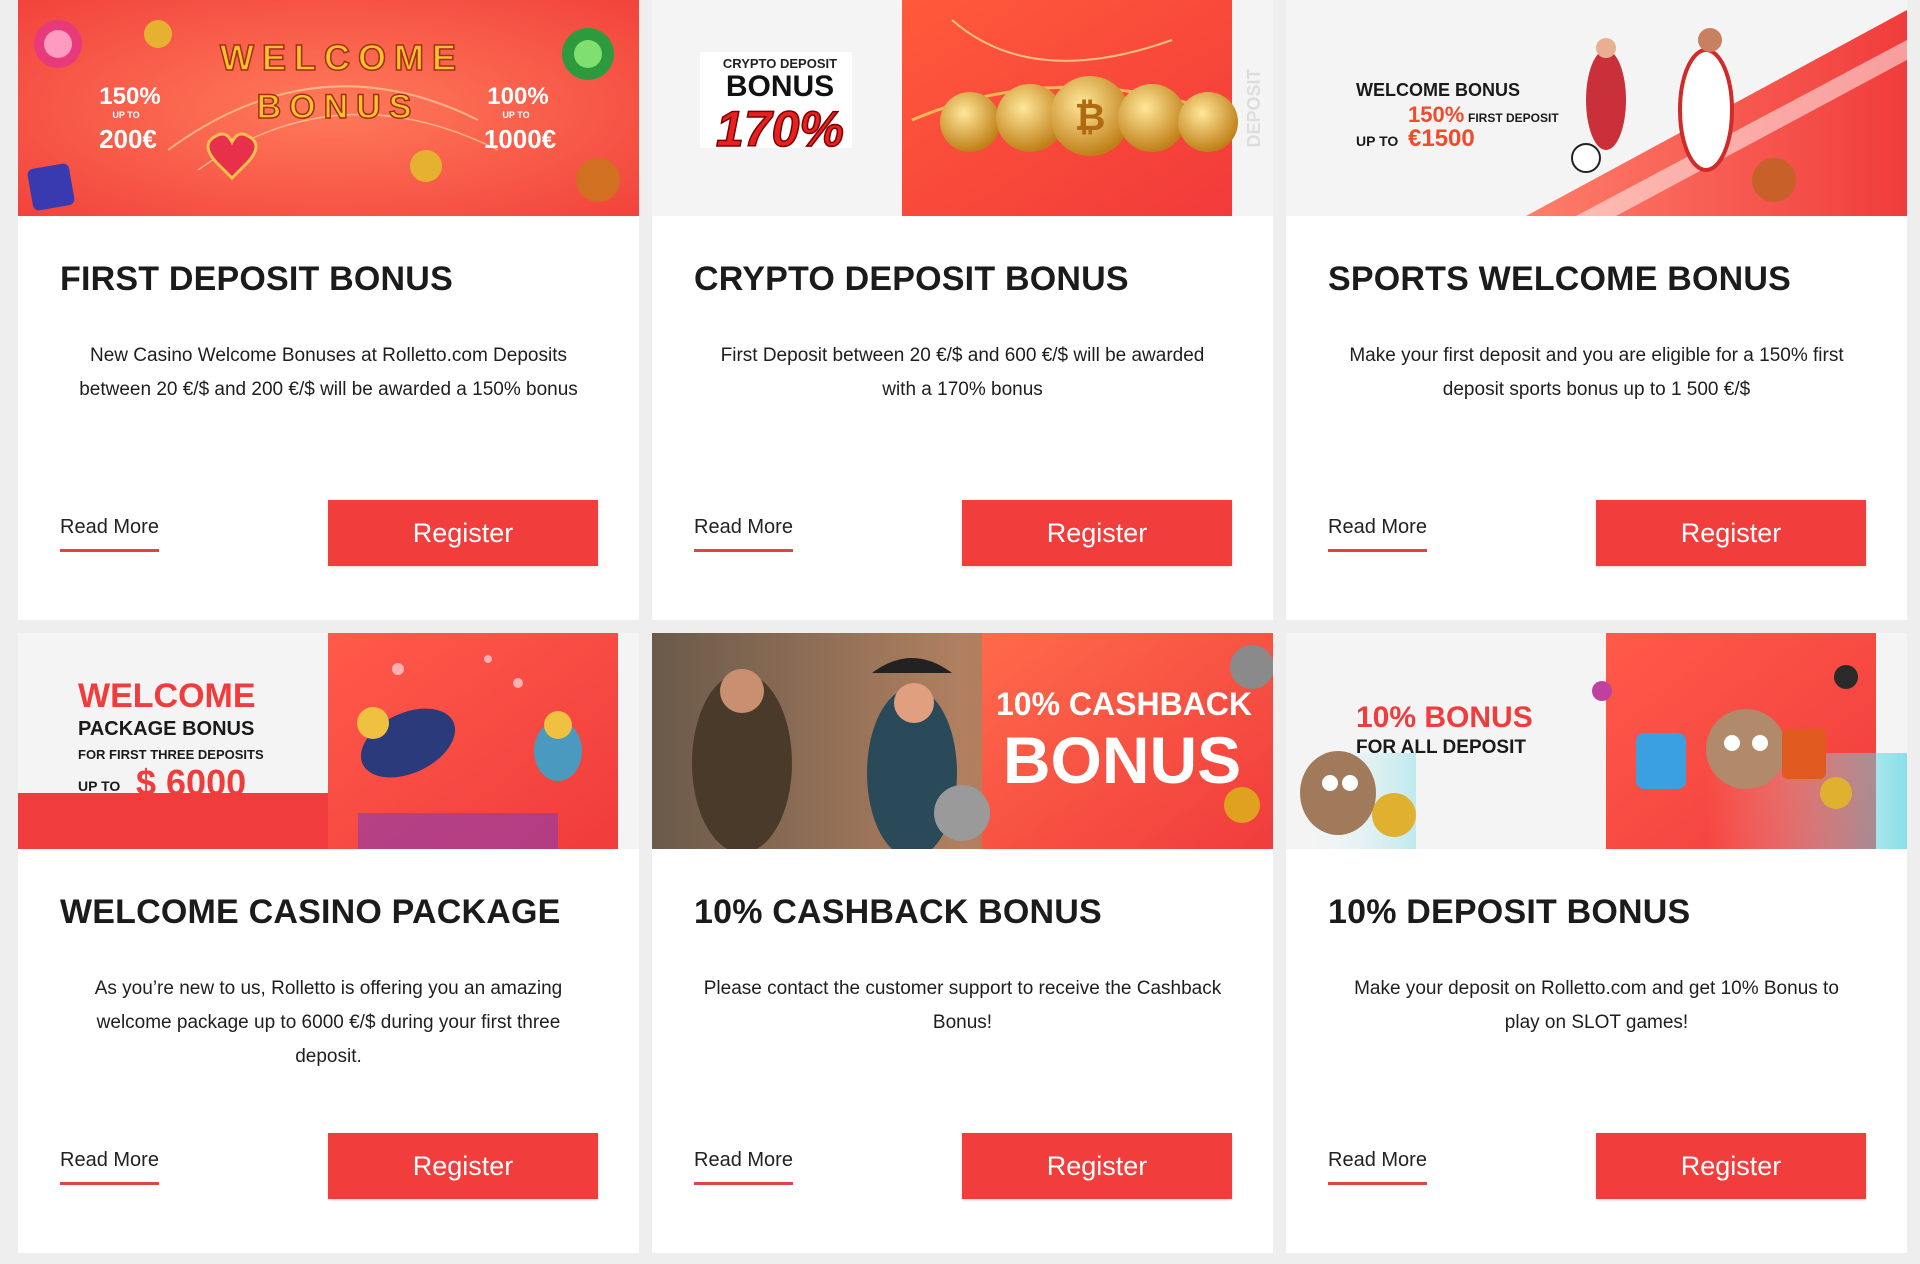 The image size is (1920, 1264). I want to click on banner-right-upto: UP TO, so click(515, 115).